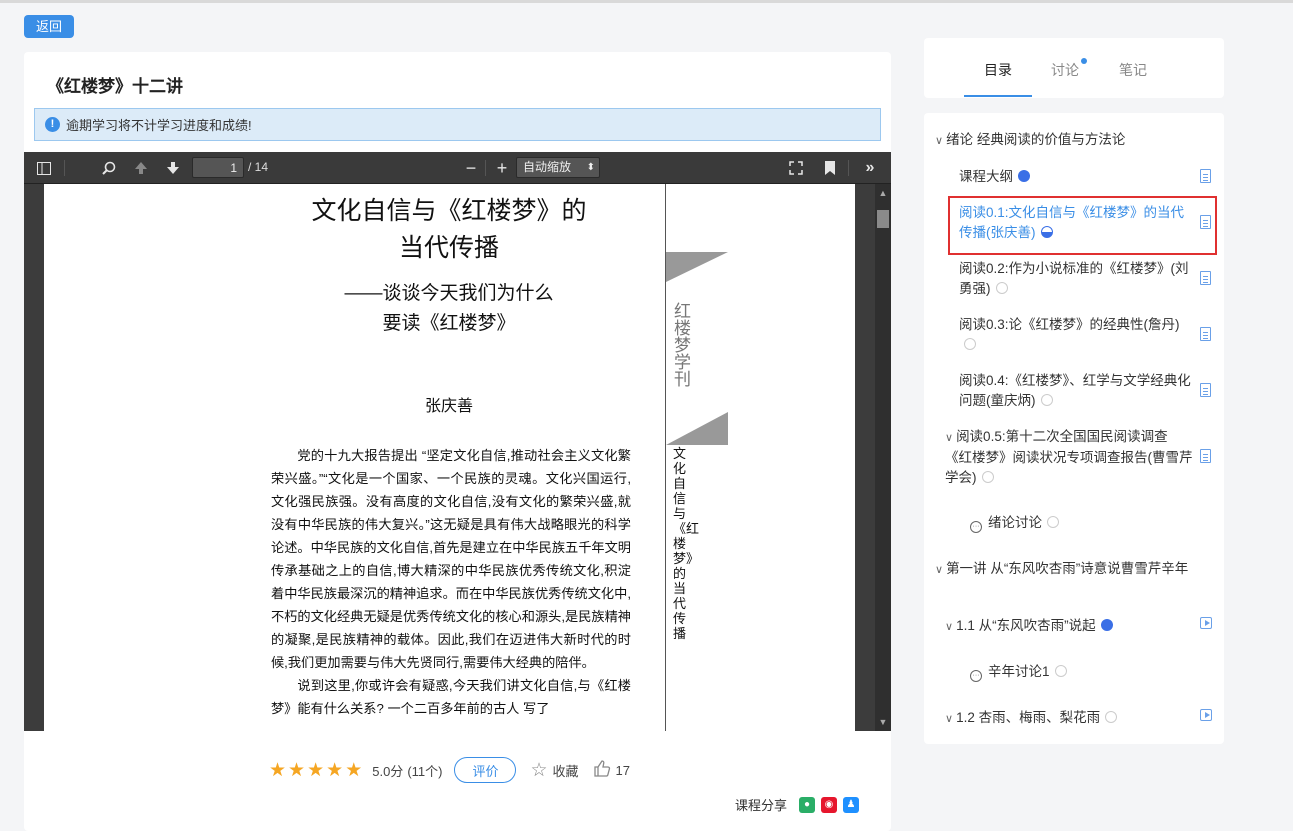 This screenshot has height=831, width=1293. Describe the element at coordinates (449, 770) in the screenshot. I see `rating-bar: ★ ★ ★ ★ ★ 5.0分 (11个) 评价 ☆ 收藏 17` at that location.